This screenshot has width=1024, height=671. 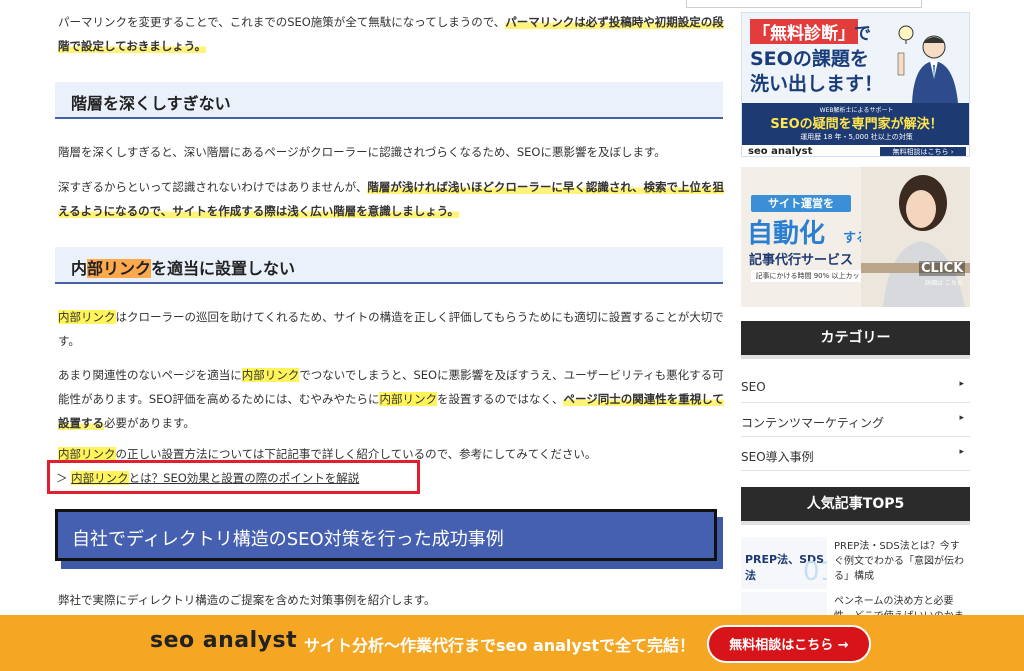 What do you see at coordinates (855, 506) in the screenshot?
I see `popular-heading: 人気記事TOP5` at bounding box center [855, 506].